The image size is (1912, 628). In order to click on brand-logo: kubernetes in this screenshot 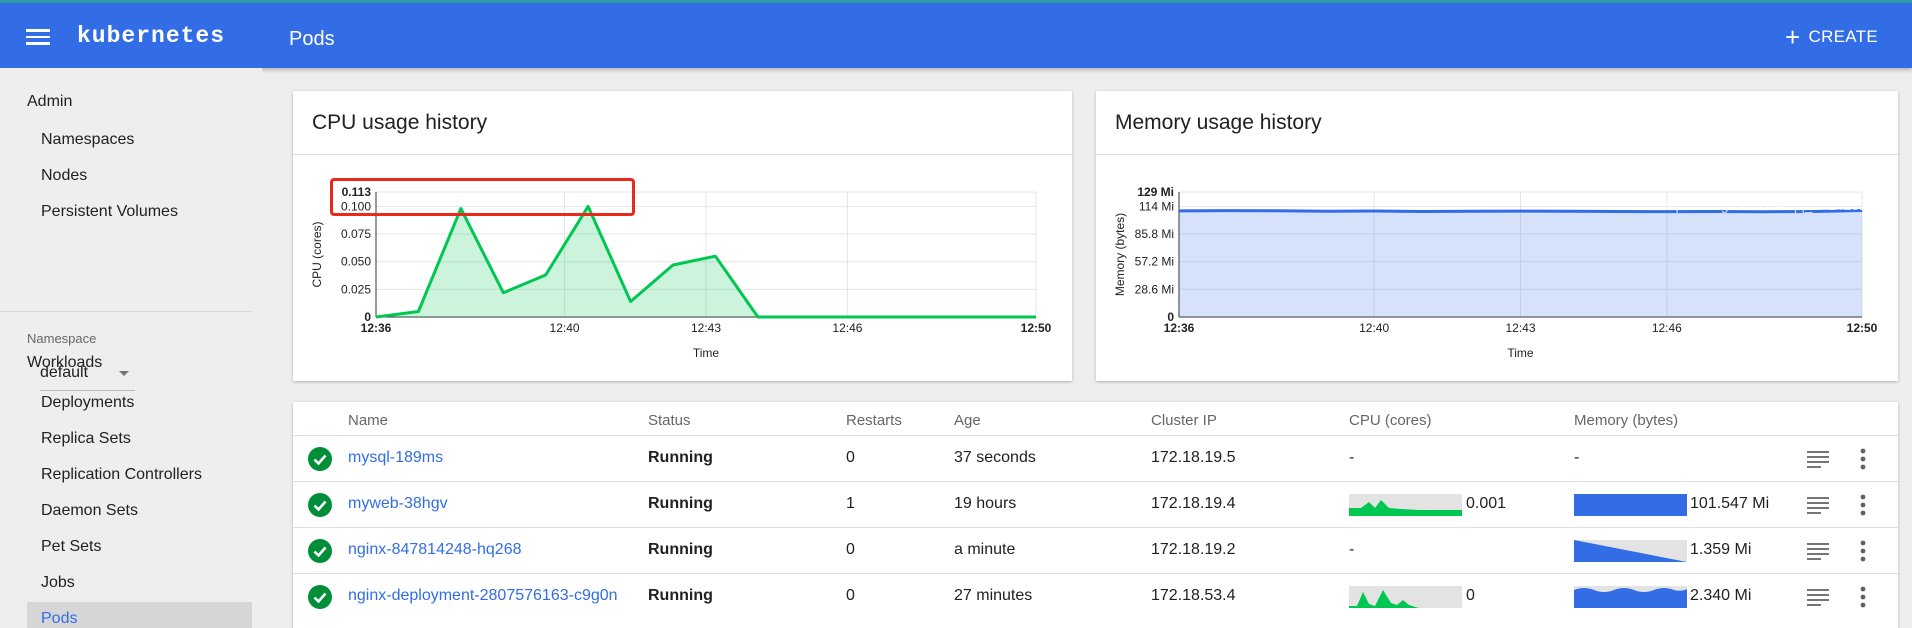, I will do `click(151, 36)`.